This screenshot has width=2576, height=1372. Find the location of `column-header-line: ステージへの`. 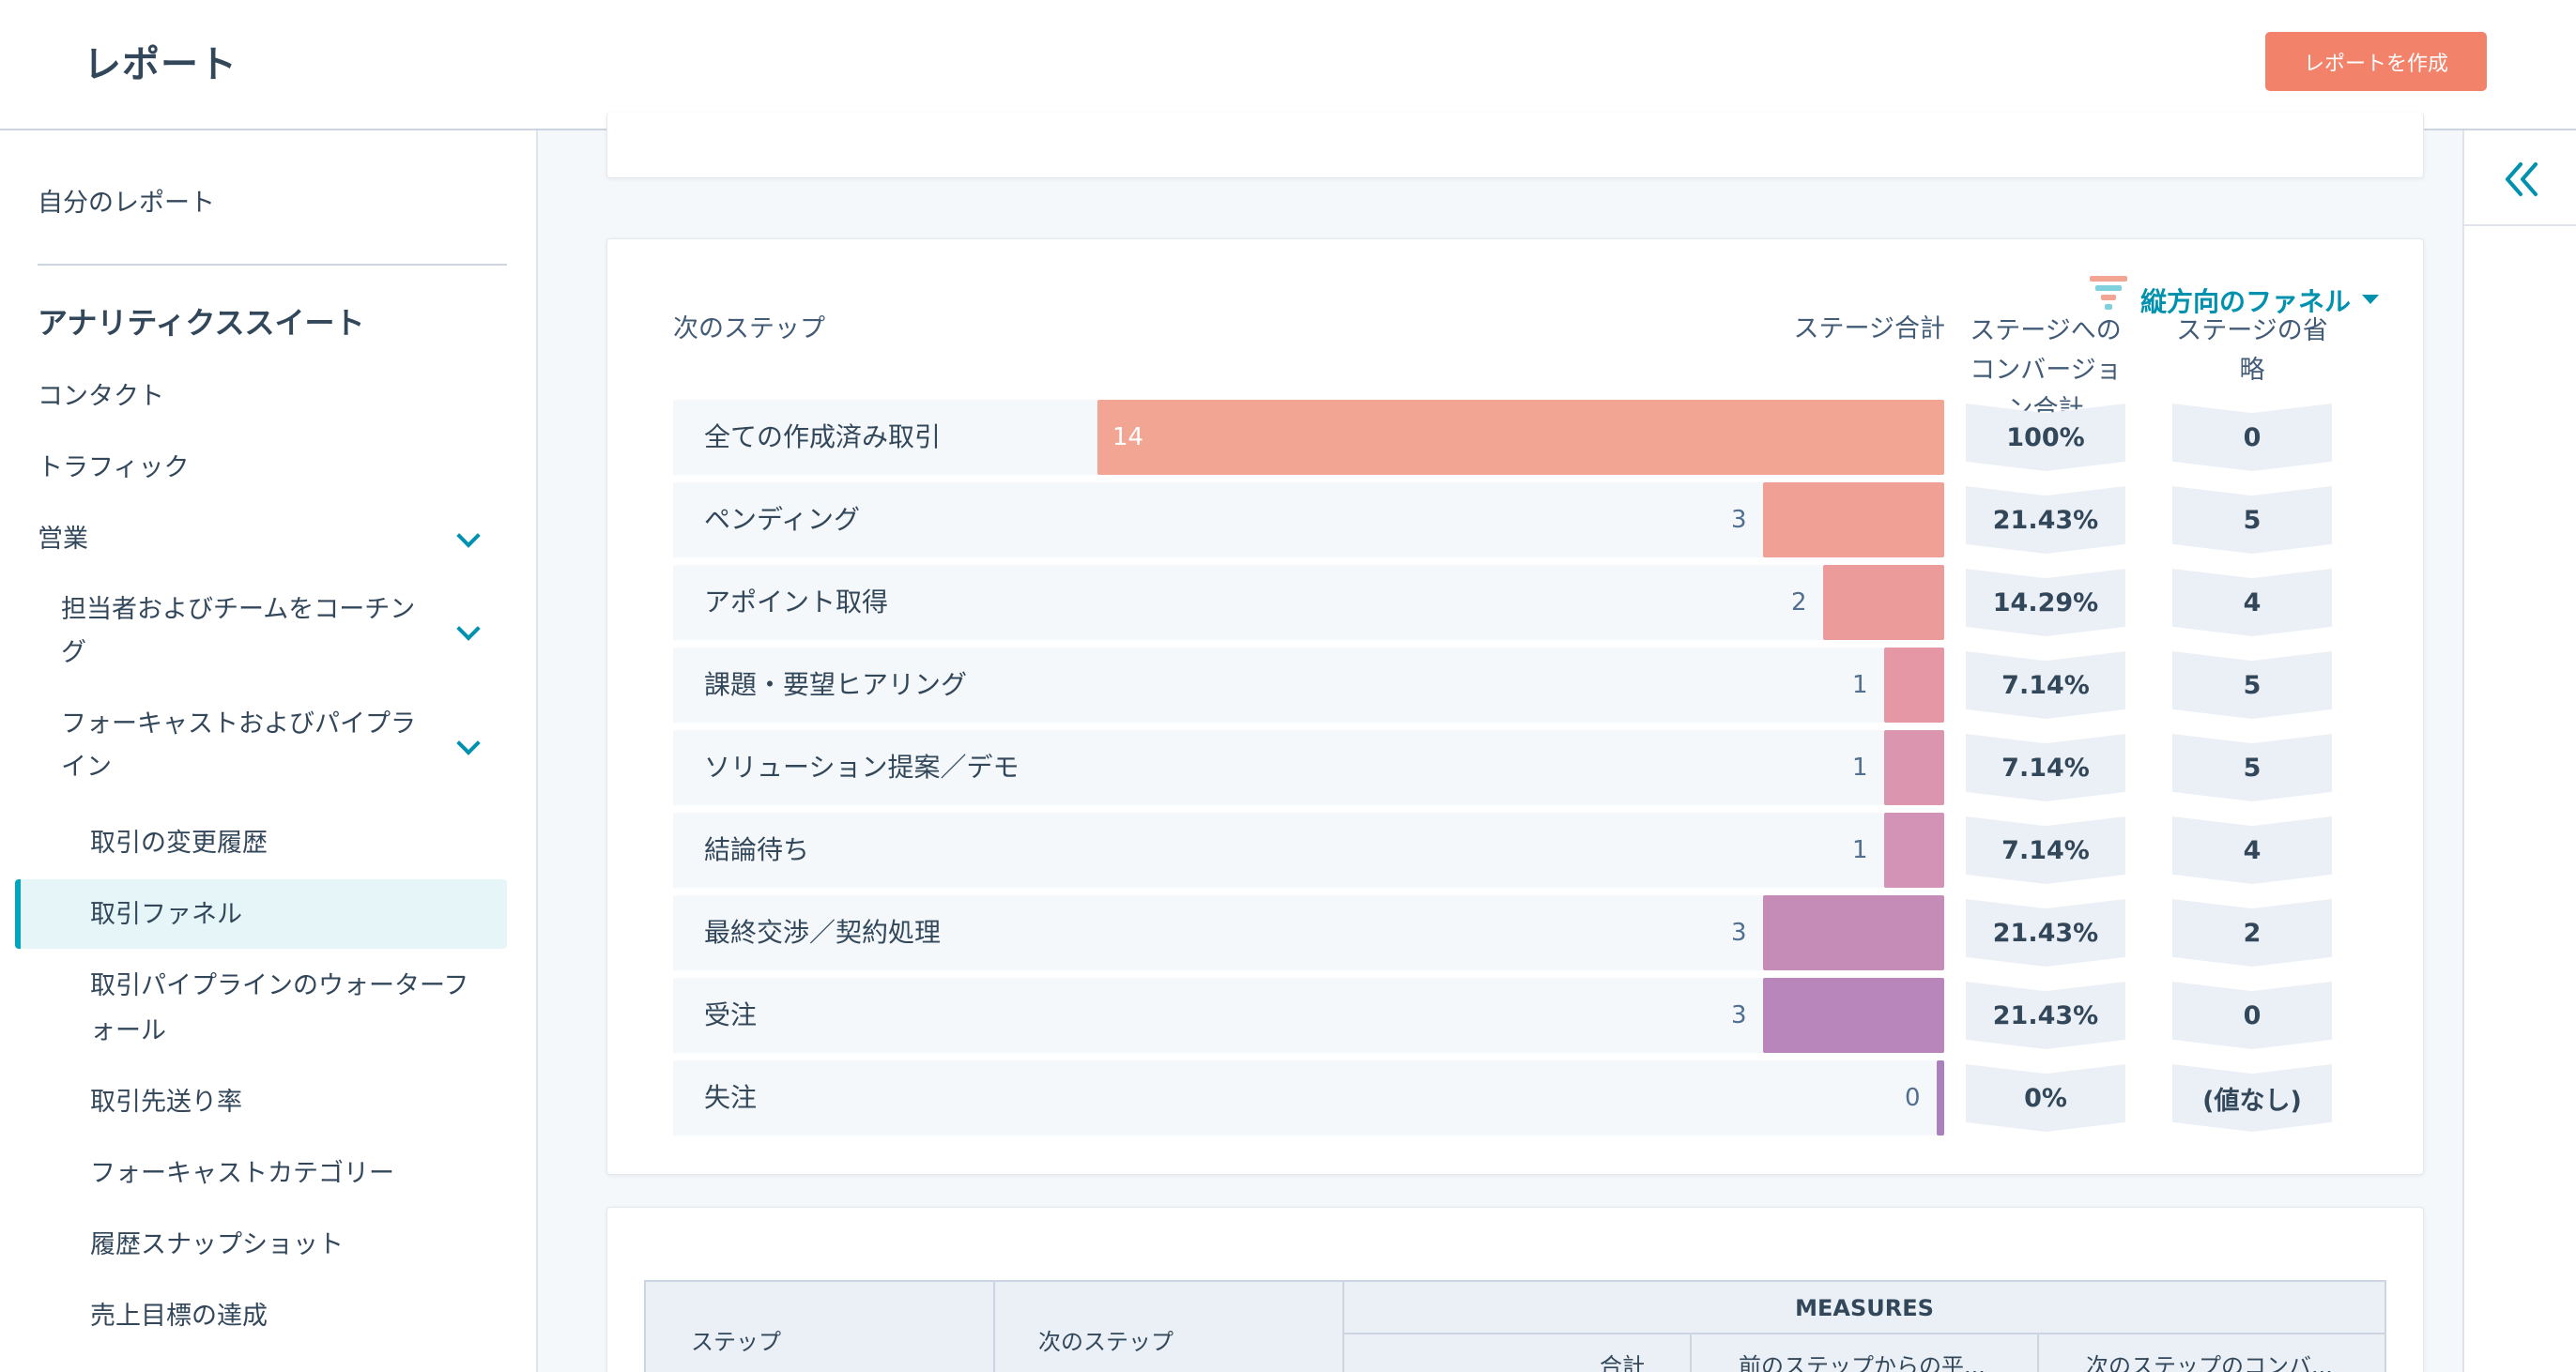

column-header-line: ステージへの is located at coordinates (2046, 330).